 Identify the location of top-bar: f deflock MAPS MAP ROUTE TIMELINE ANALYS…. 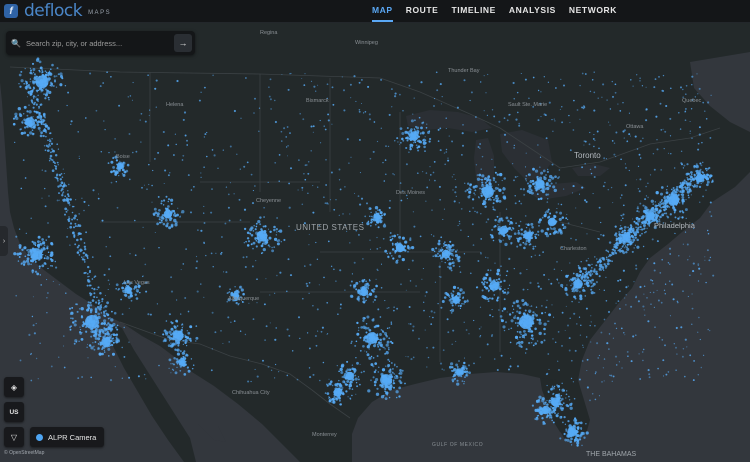
(375, 11).